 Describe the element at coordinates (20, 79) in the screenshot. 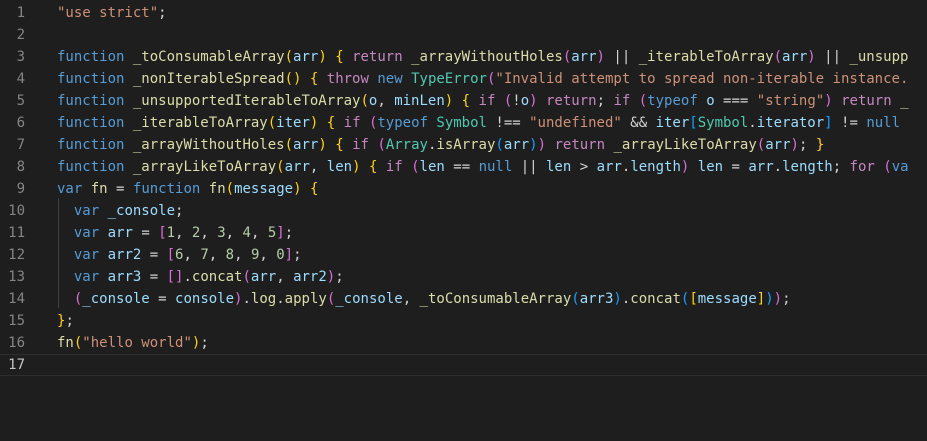

I see `line-number: 4` at that location.